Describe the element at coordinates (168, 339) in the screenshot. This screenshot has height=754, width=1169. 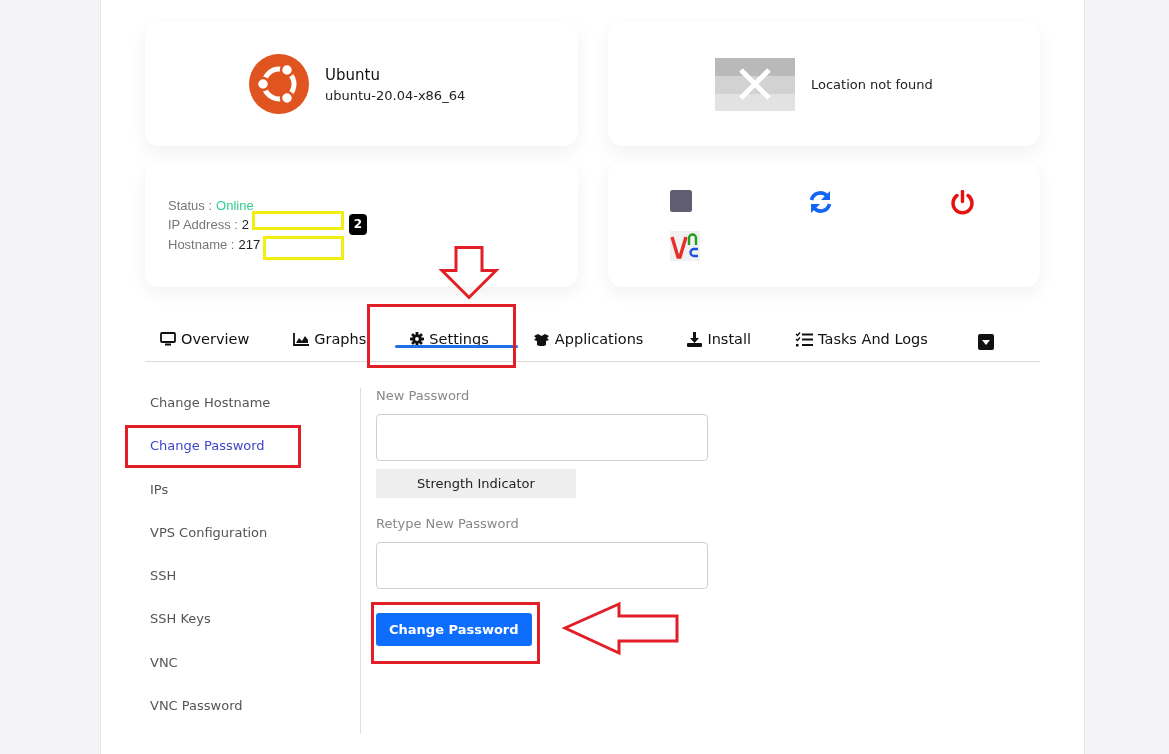
I see `monitor-icon` at that location.